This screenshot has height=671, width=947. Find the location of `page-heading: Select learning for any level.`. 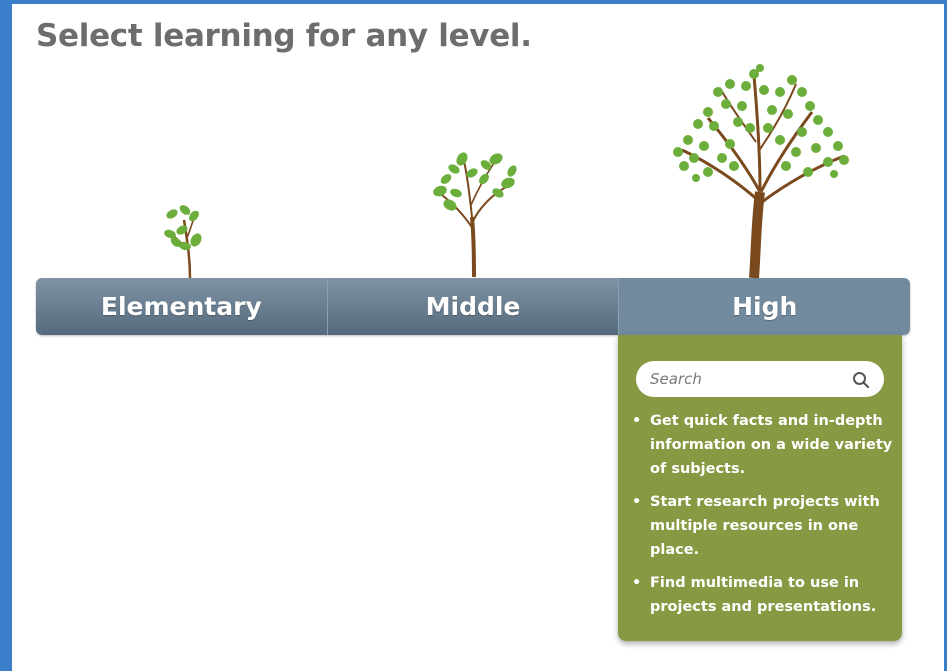

page-heading: Select learning for any level. is located at coordinates (284, 36).